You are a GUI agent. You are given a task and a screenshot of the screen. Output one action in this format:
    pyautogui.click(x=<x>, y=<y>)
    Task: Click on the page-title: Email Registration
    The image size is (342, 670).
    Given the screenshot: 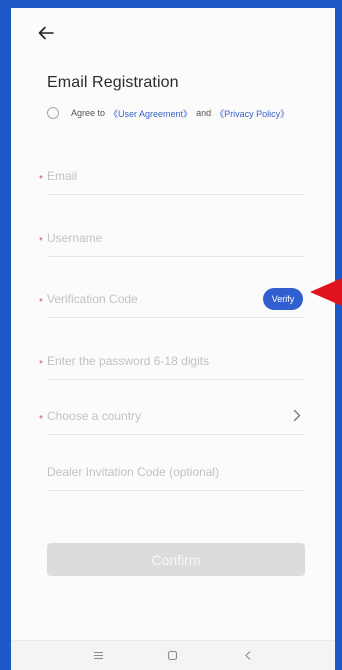 What is the action you would take?
    pyautogui.click(x=113, y=82)
    